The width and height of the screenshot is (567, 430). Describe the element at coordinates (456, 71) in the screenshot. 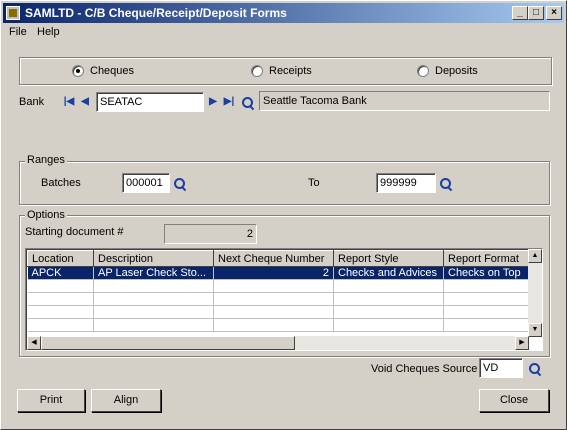

I see `deposits-radio-label: Deposits` at that location.